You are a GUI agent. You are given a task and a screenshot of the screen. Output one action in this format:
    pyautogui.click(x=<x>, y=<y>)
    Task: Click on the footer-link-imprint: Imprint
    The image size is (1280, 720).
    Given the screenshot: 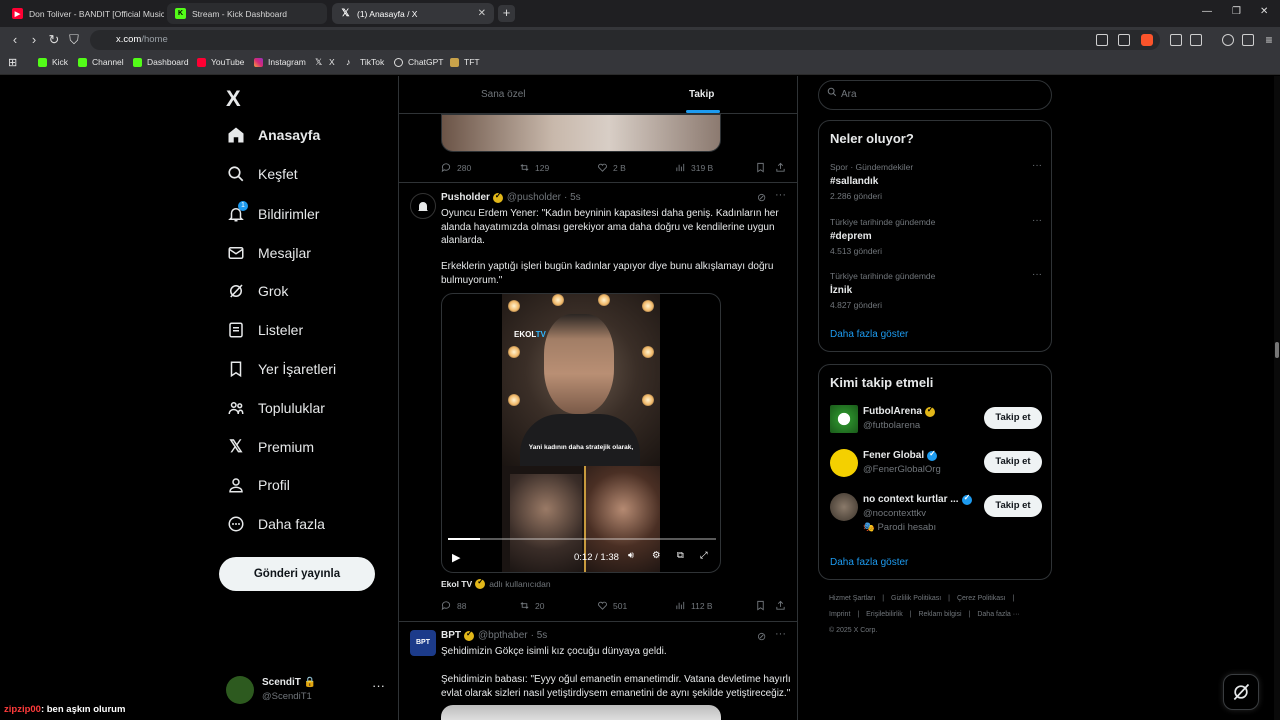 What is the action you would take?
    pyautogui.click(x=839, y=614)
    